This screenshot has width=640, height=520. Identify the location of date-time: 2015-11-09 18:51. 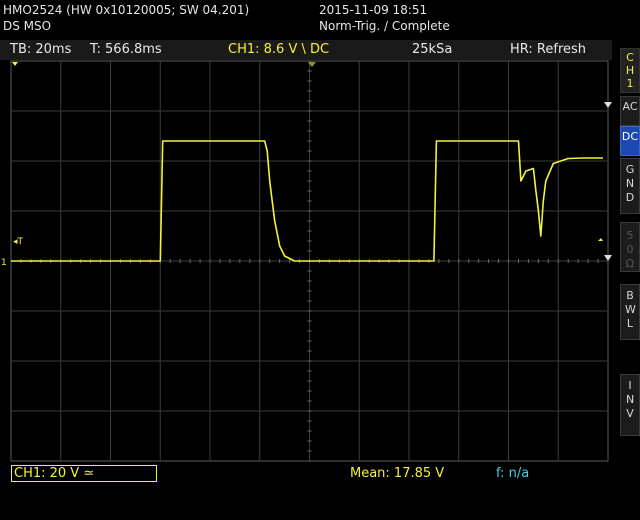
(373, 10).